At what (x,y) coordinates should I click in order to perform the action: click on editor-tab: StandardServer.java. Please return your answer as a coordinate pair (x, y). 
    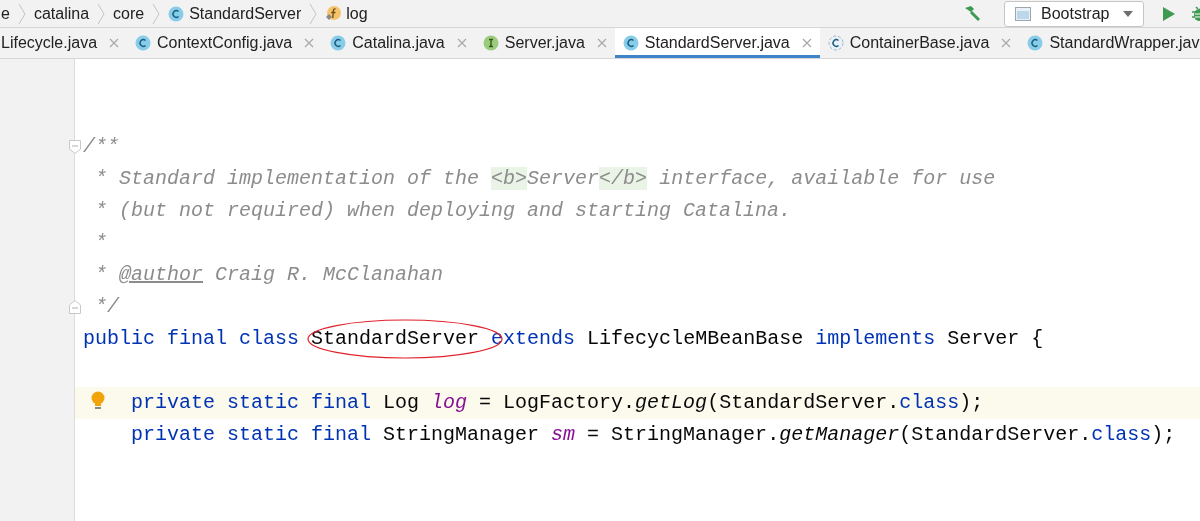
    Looking at the image, I should click on (717, 43).